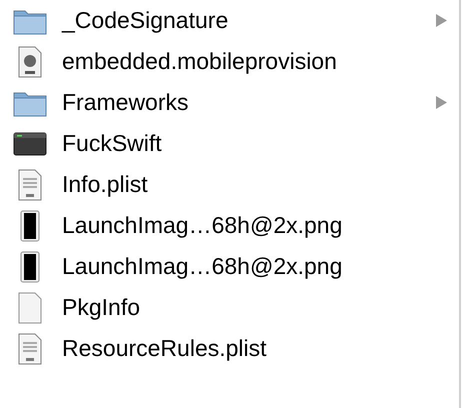 The height and width of the screenshot is (408, 465). I want to click on file-name: ResourceRules.plist, so click(165, 349).